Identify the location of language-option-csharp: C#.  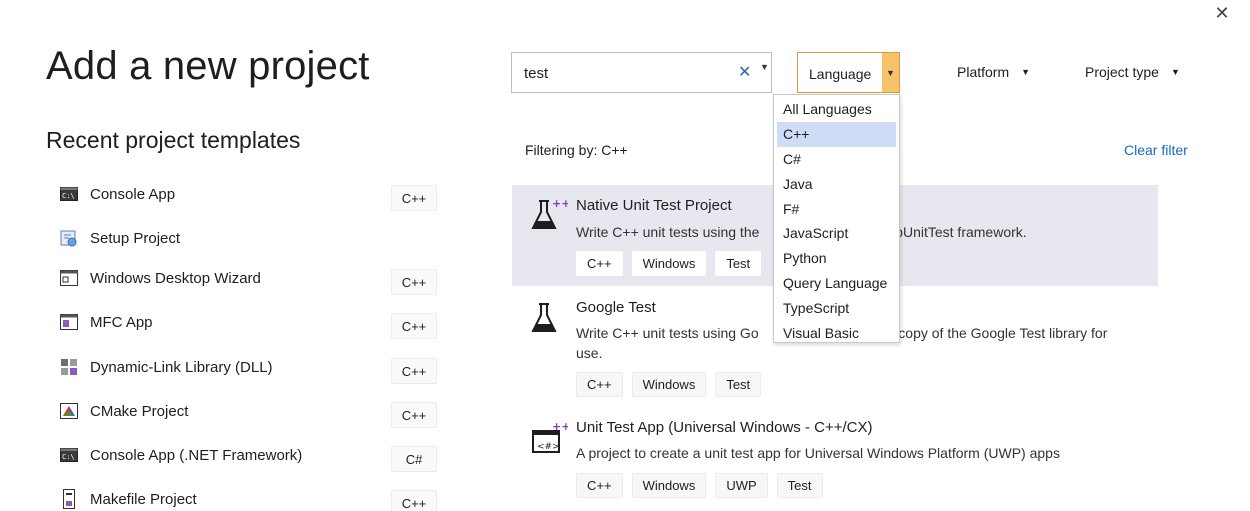
(836, 159).